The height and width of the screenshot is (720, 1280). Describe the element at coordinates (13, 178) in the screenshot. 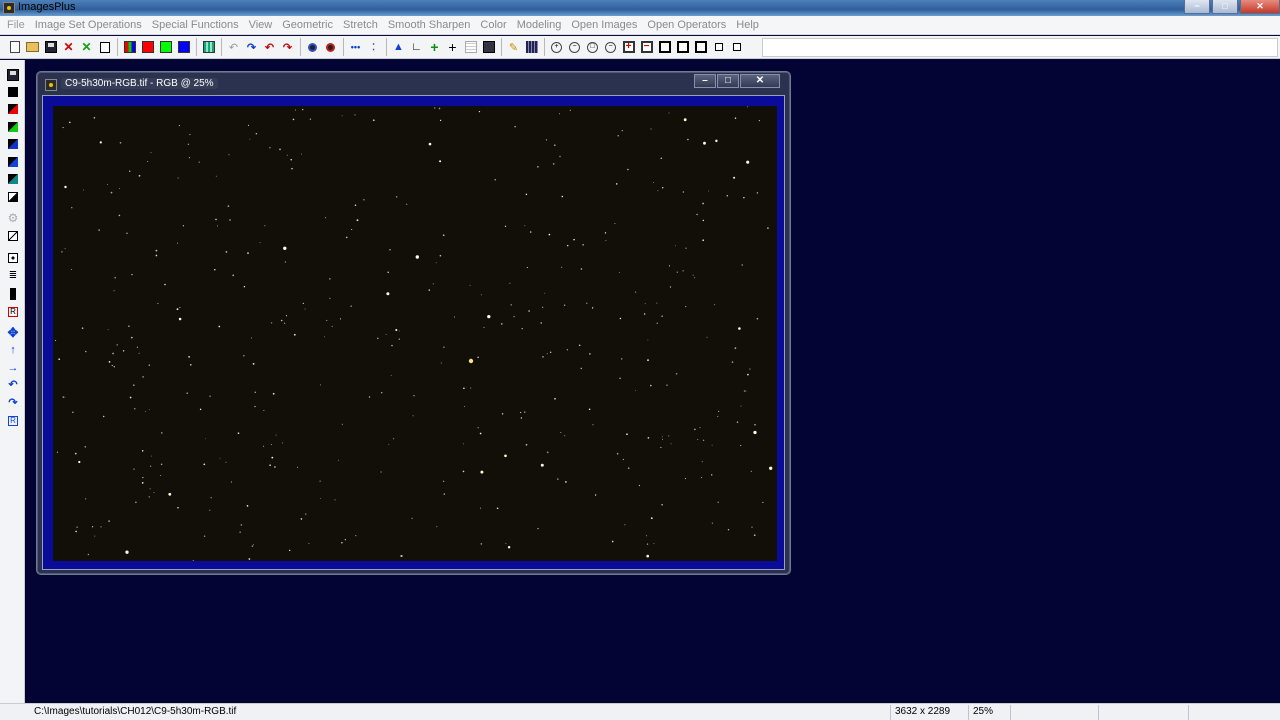

I see `teal-black-square-icon` at that location.